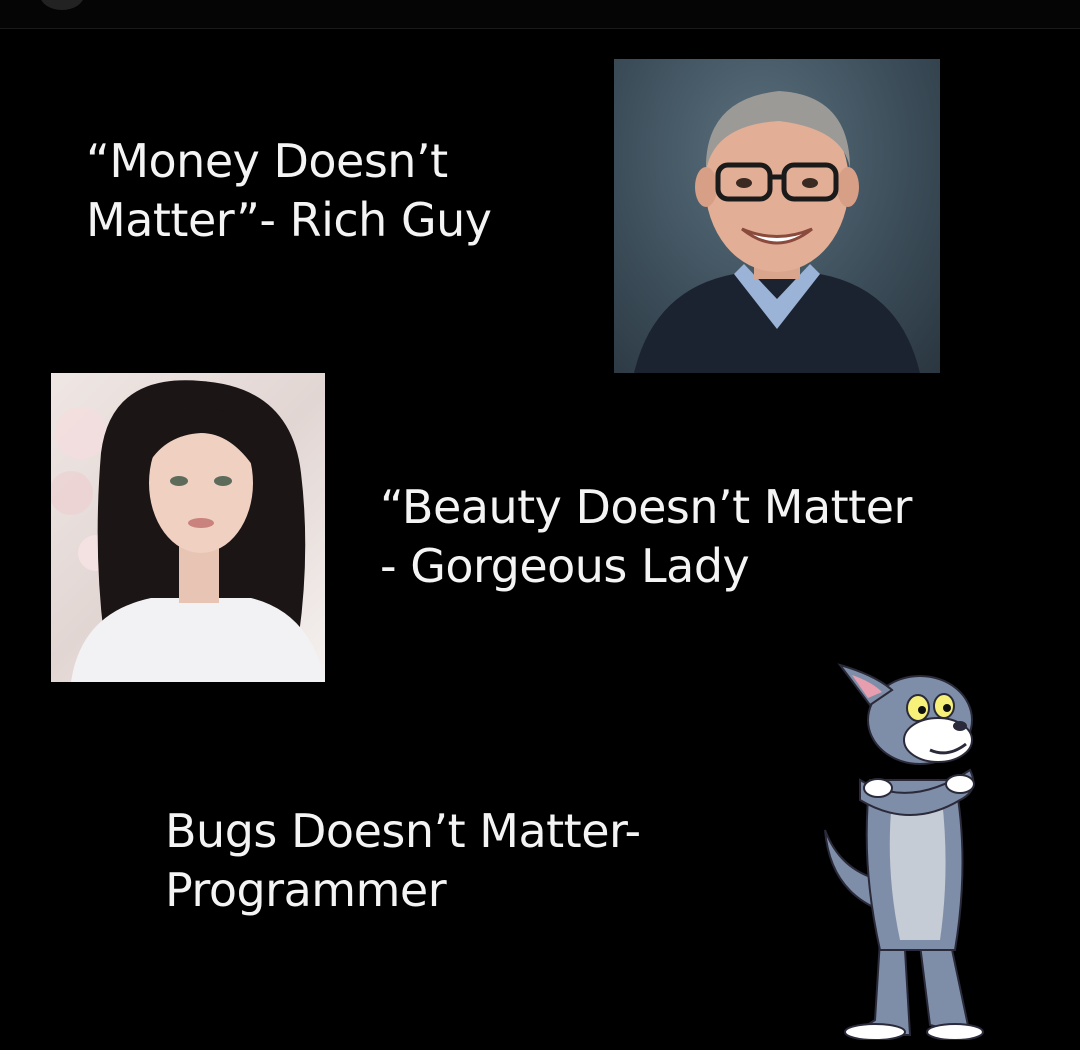 Image resolution: width=1080 pixels, height=1050 pixels. What do you see at coordinates (945, 987) in the screenshot?
I see `right-leg-shape` at bounding box center [945, 987].